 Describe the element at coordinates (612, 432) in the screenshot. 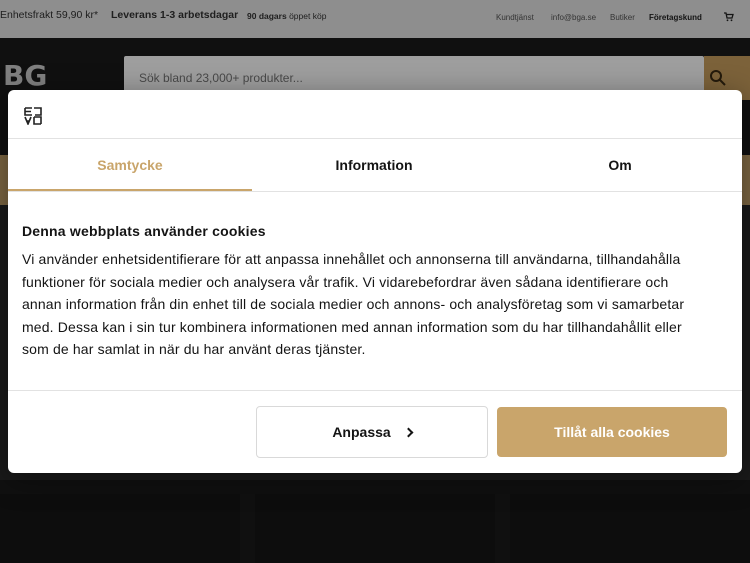

I see `allow-all-cookies-button: Tillåt alla cookies` at that location.